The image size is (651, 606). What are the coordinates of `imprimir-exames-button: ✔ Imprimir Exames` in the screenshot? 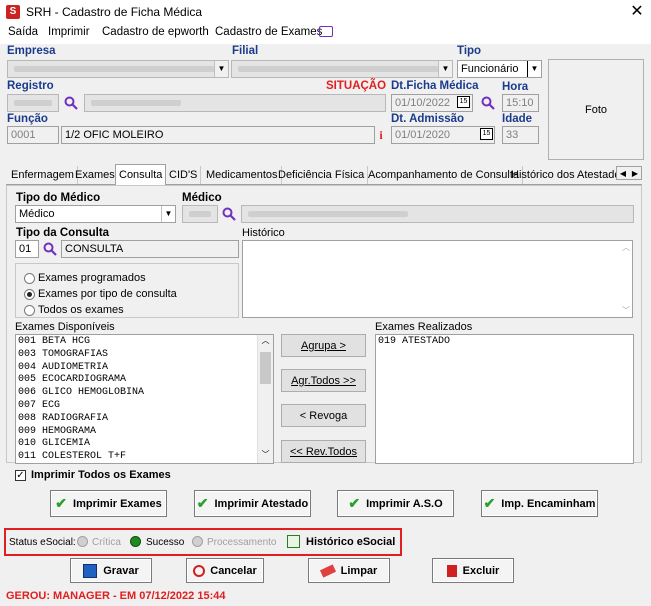 It's located at (108, 503).